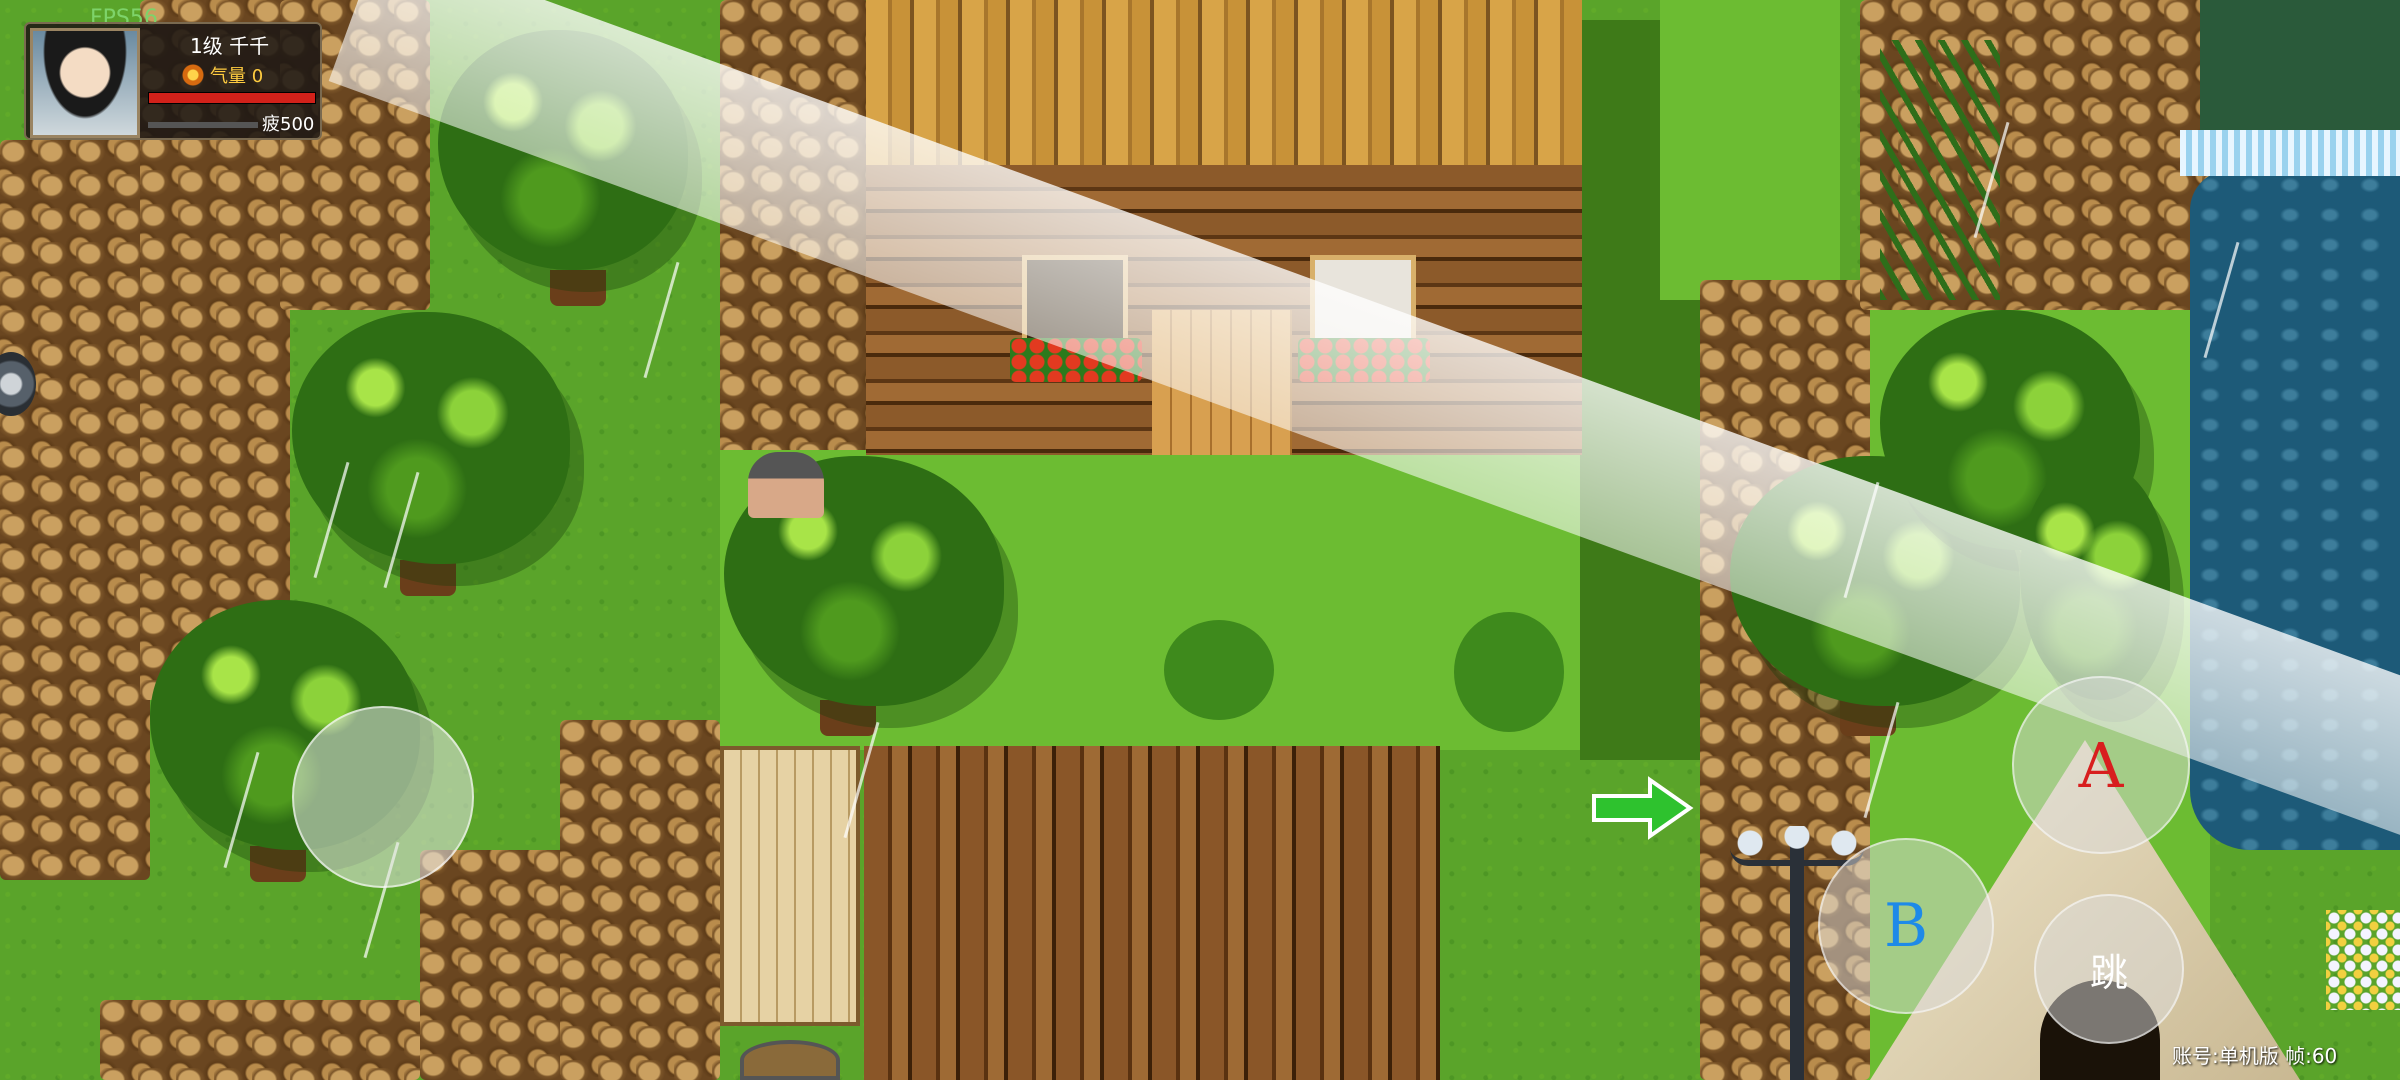 The image size is (2400, 1080). I want to click on jump-button: 跳, so click(2109, 969).